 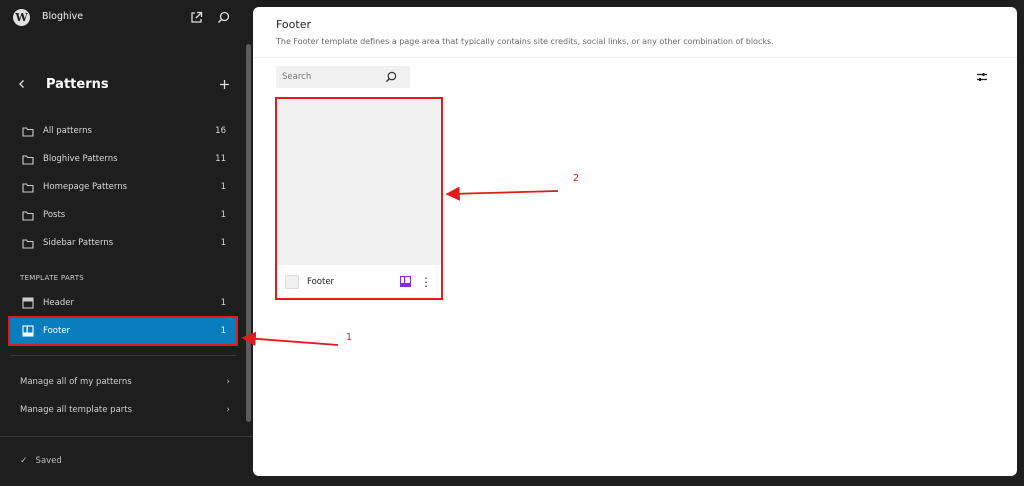 What do you see at coordinates (62, 16) in the screenshot?
I see `site-name: Bloghive` at bounding box center [62, 16].